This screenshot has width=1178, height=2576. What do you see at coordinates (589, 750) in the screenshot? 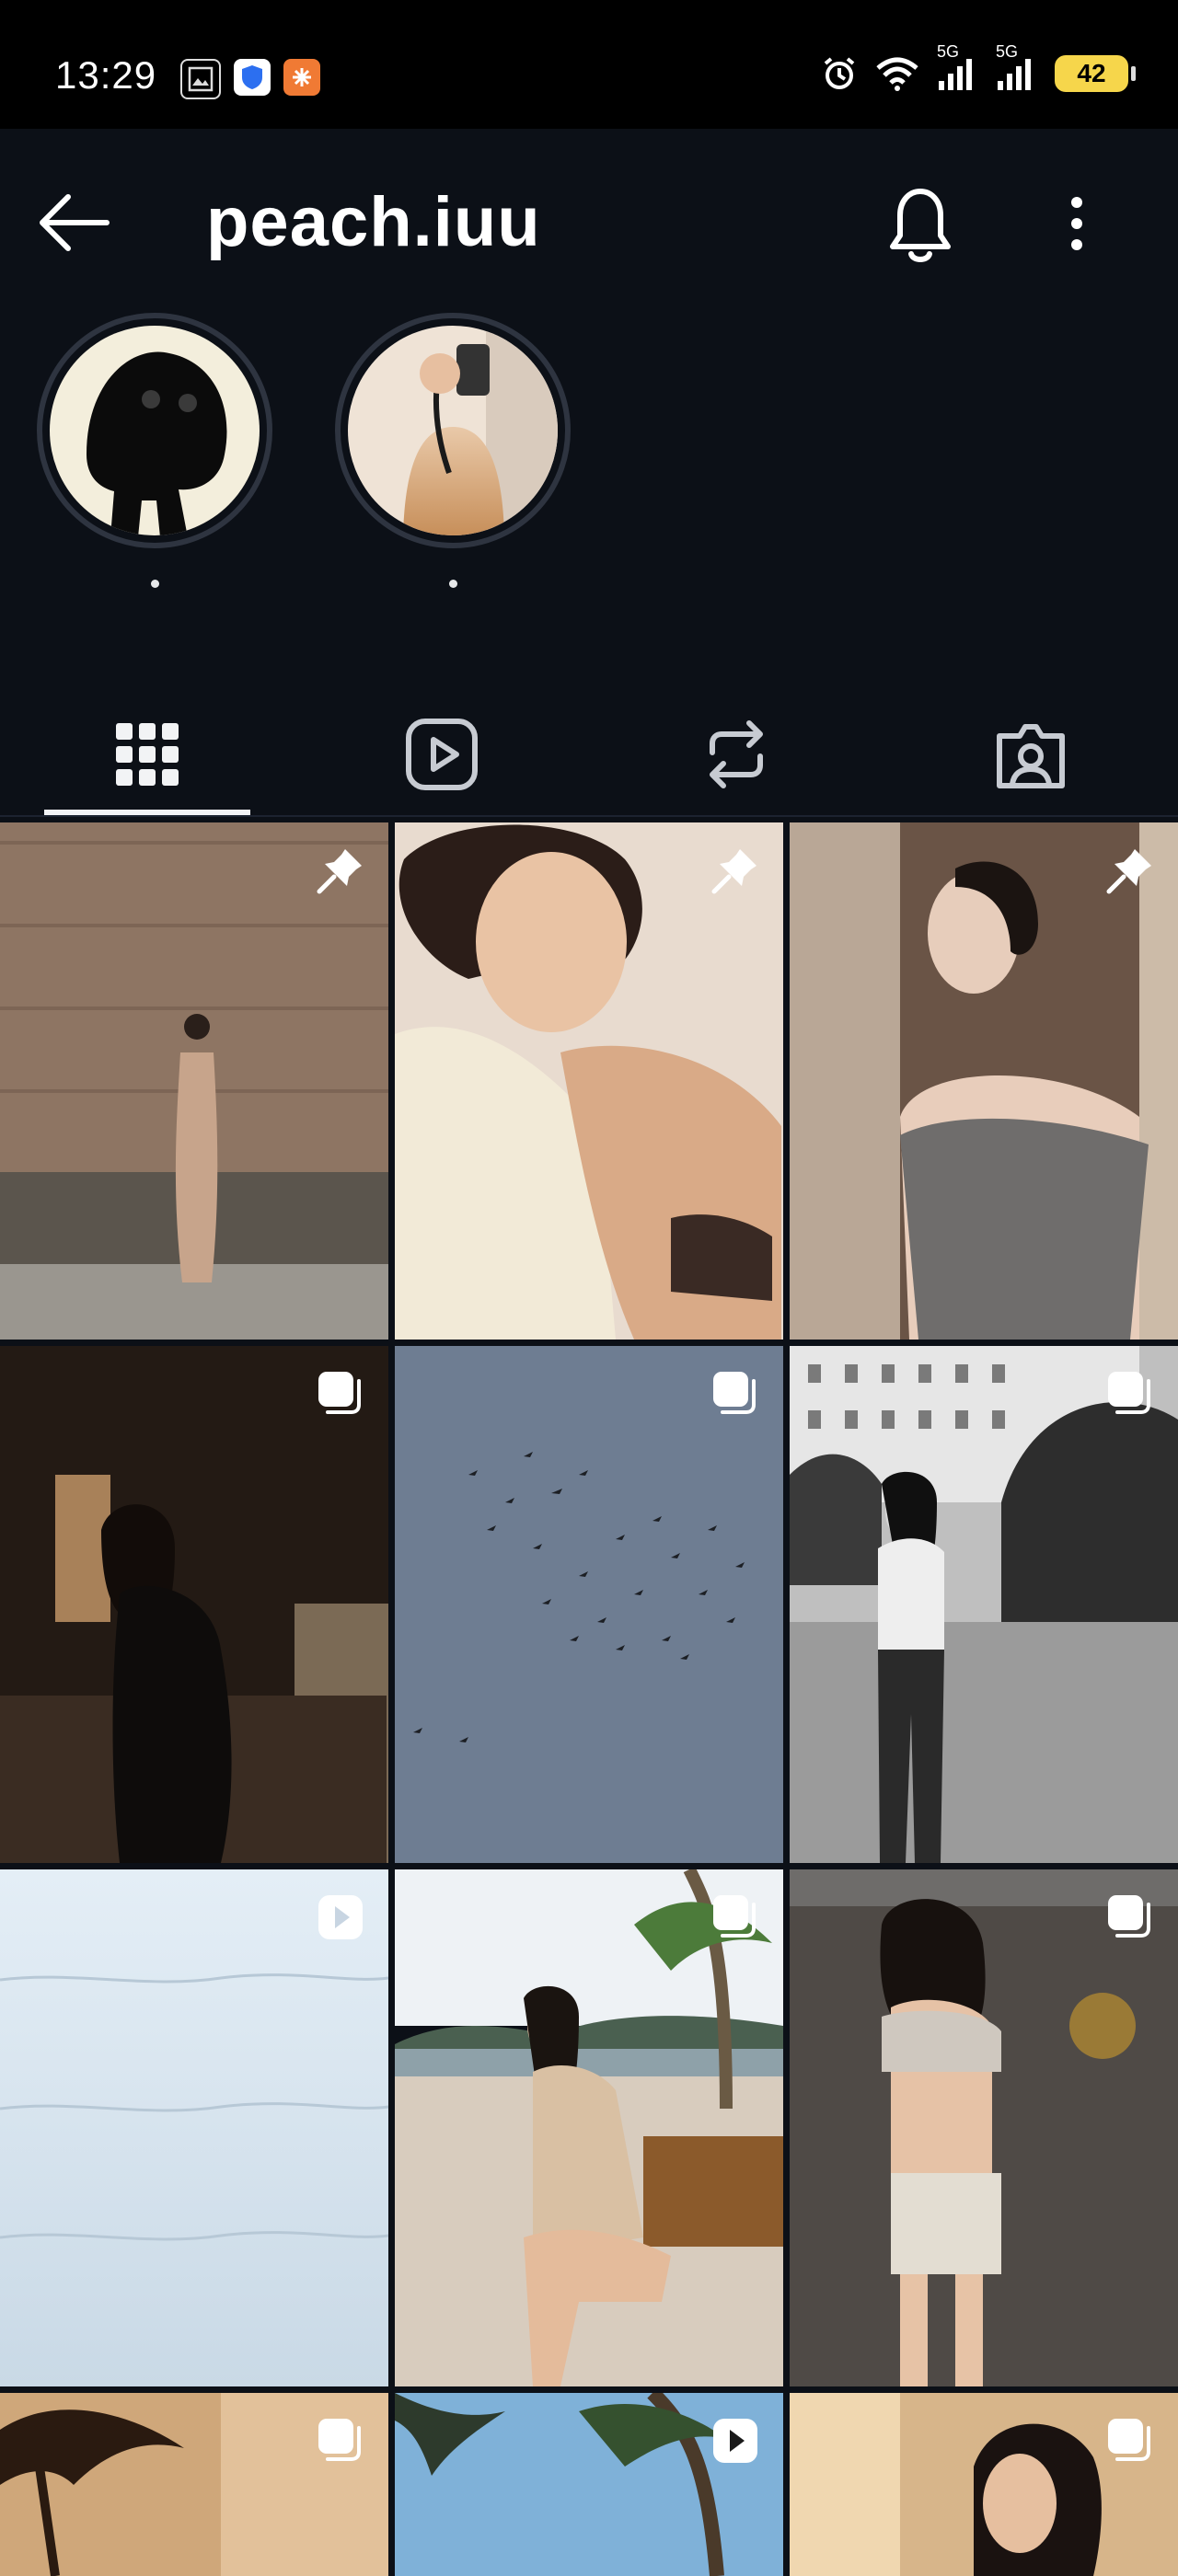
I see `profile-tabs` at bounding box center [589, 750].